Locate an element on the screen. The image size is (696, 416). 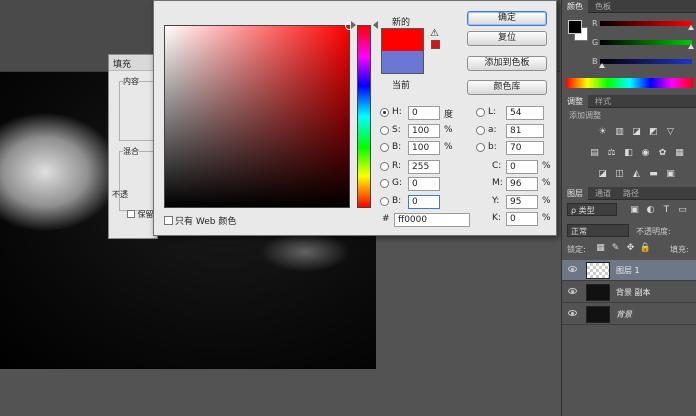
layer-kind-filter: ρ 类型 is located at coordinates (592, 209).